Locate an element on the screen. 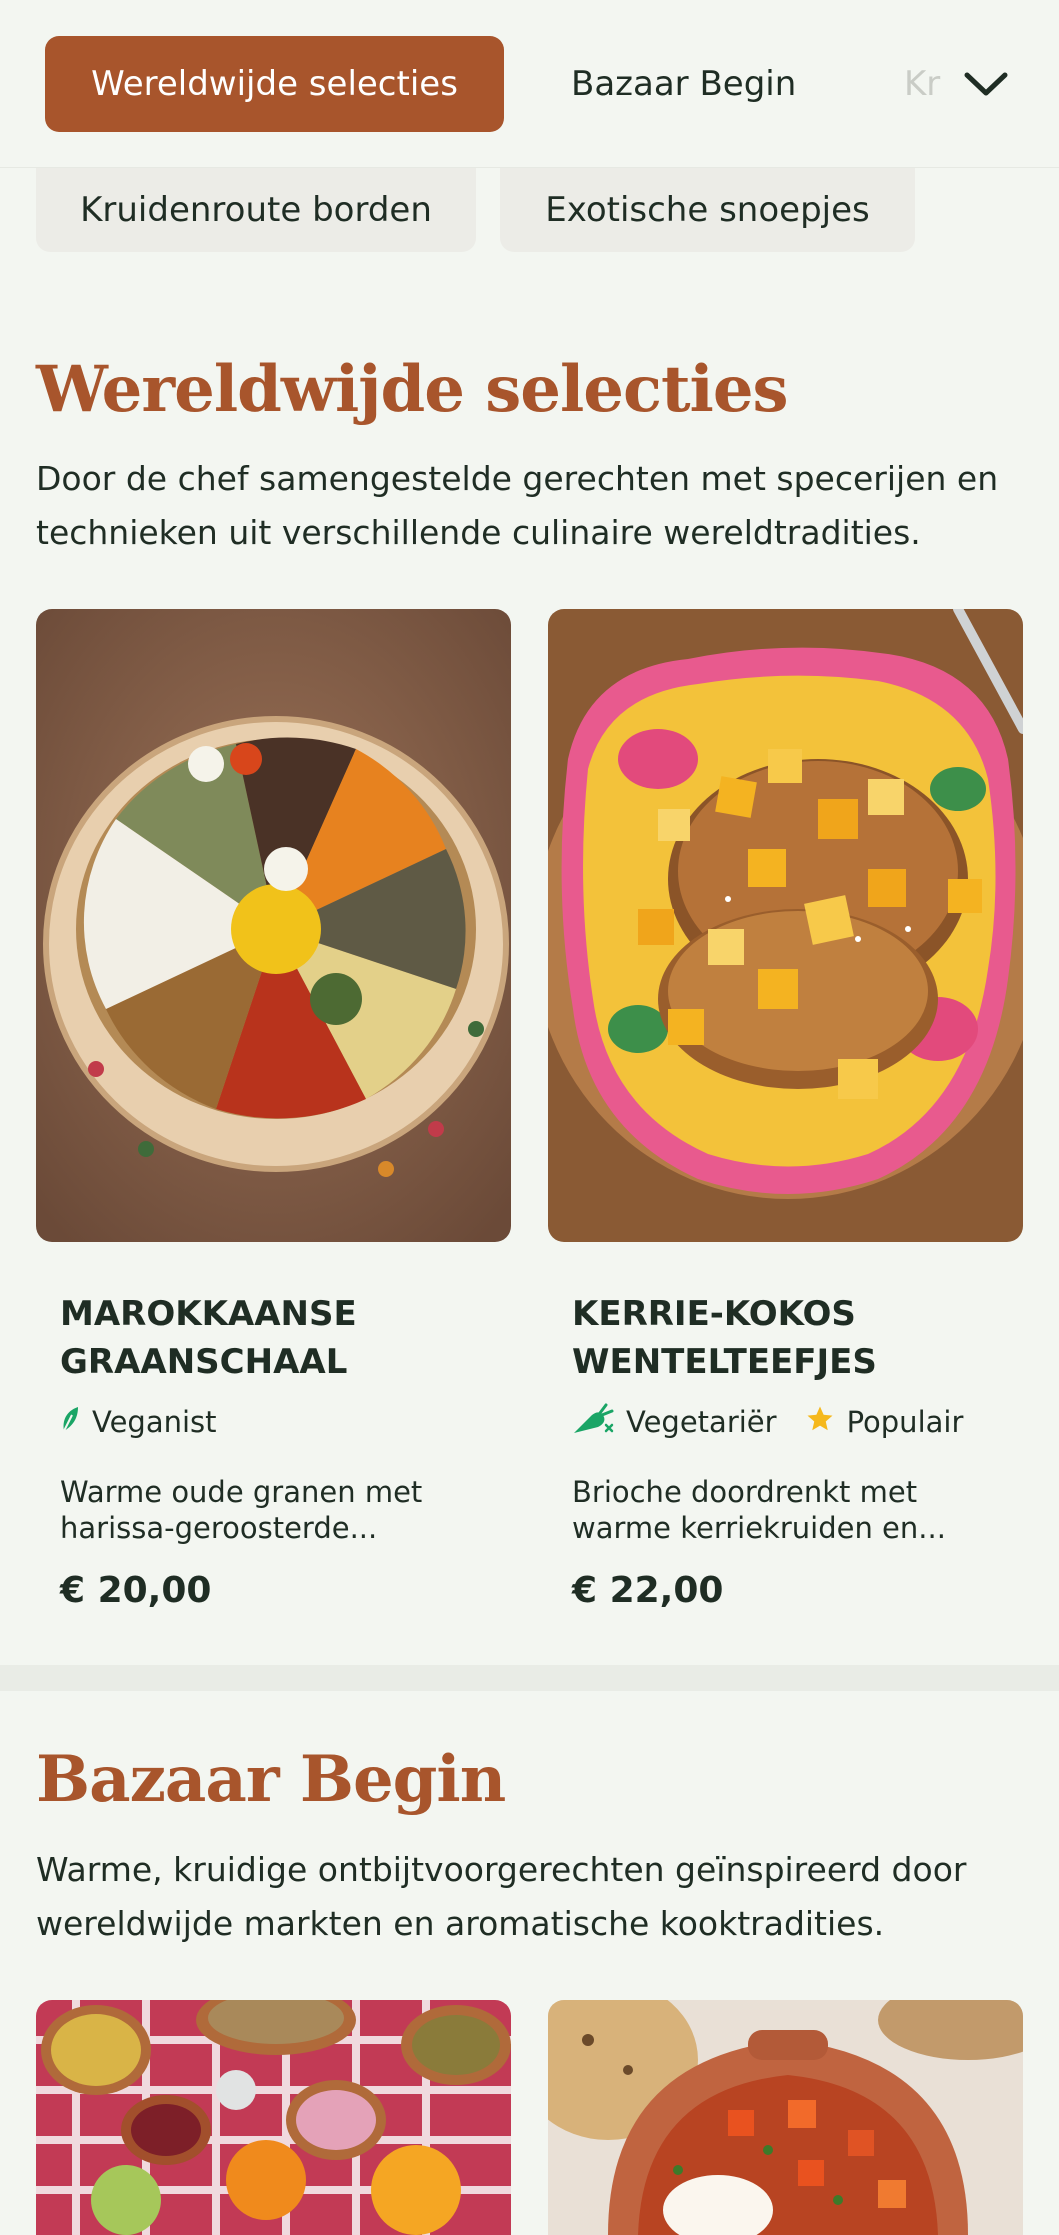 This screenshot has height=2235, width=1059. card-price: € 20,00 is located at coordinates (136, 1590).